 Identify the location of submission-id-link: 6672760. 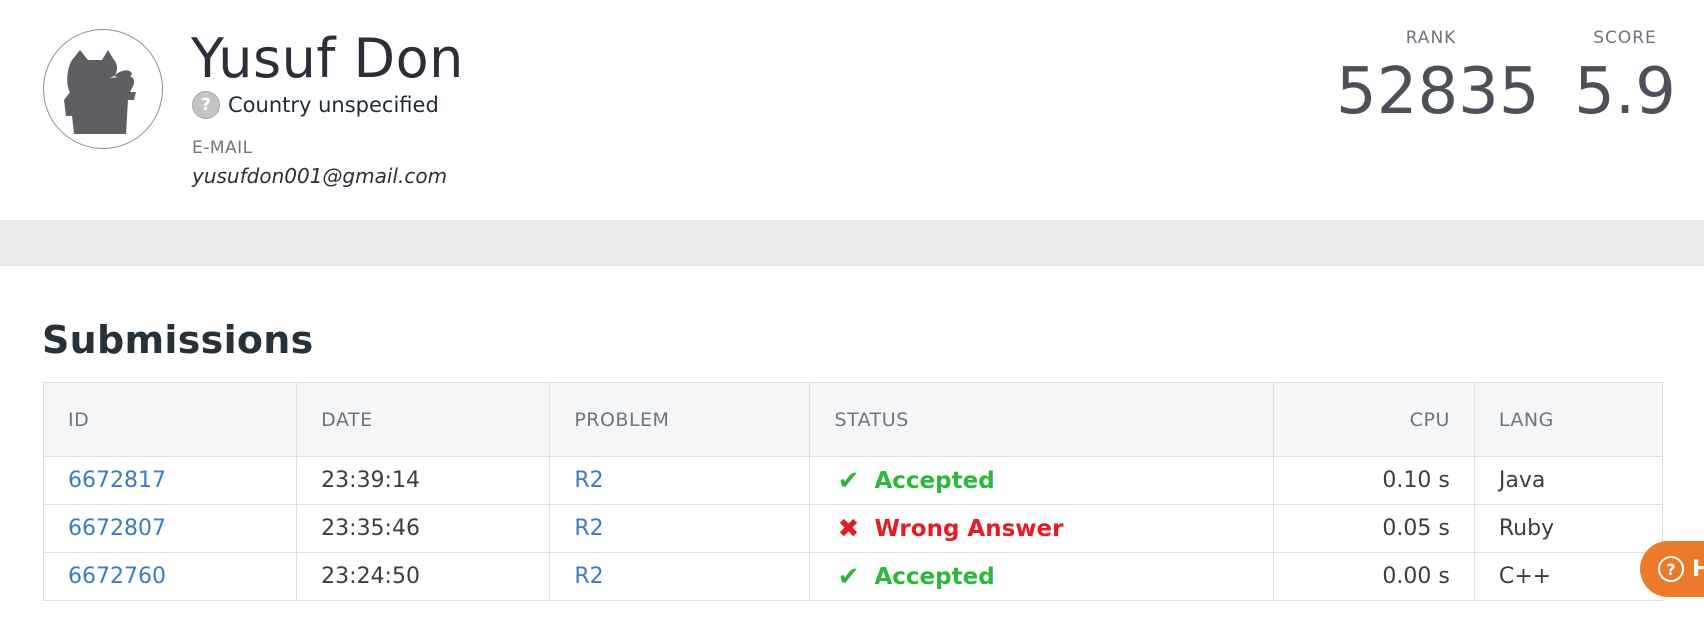
(117, 576).